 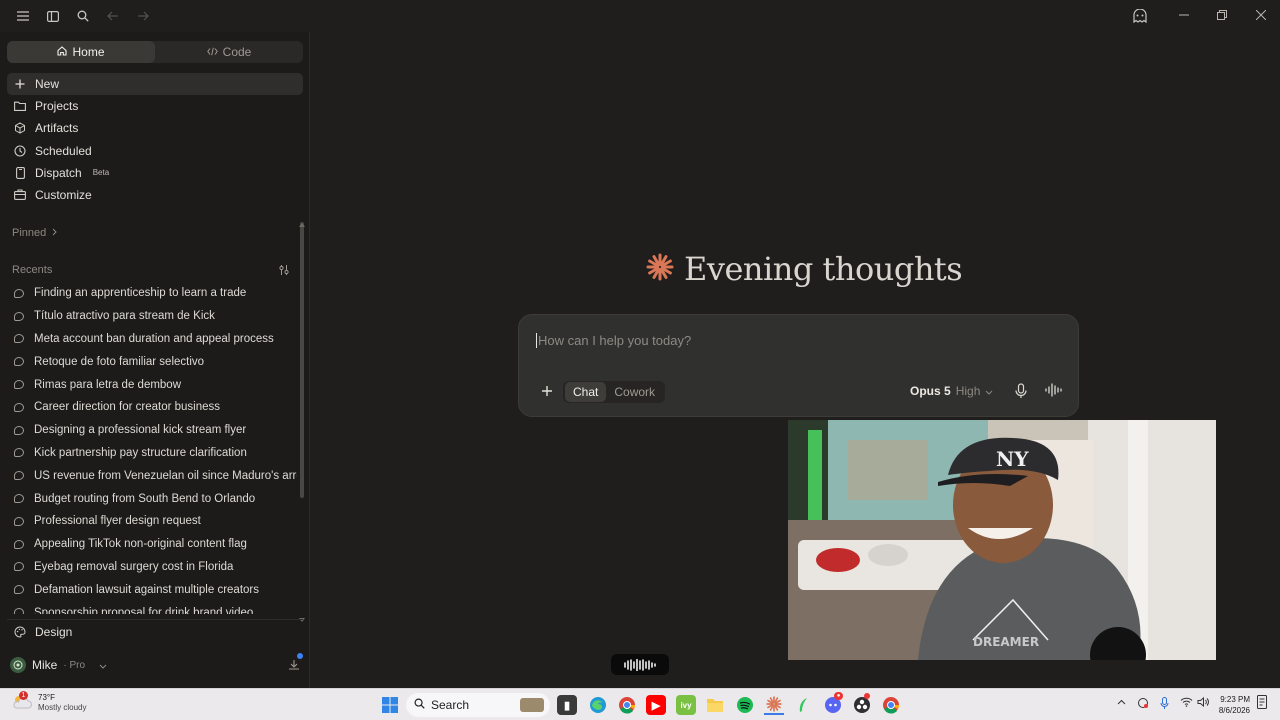 What do you see at coordinates (390, 705) in the screenshot?
I see `windows-start-icon` at bounding box center [390, 705].